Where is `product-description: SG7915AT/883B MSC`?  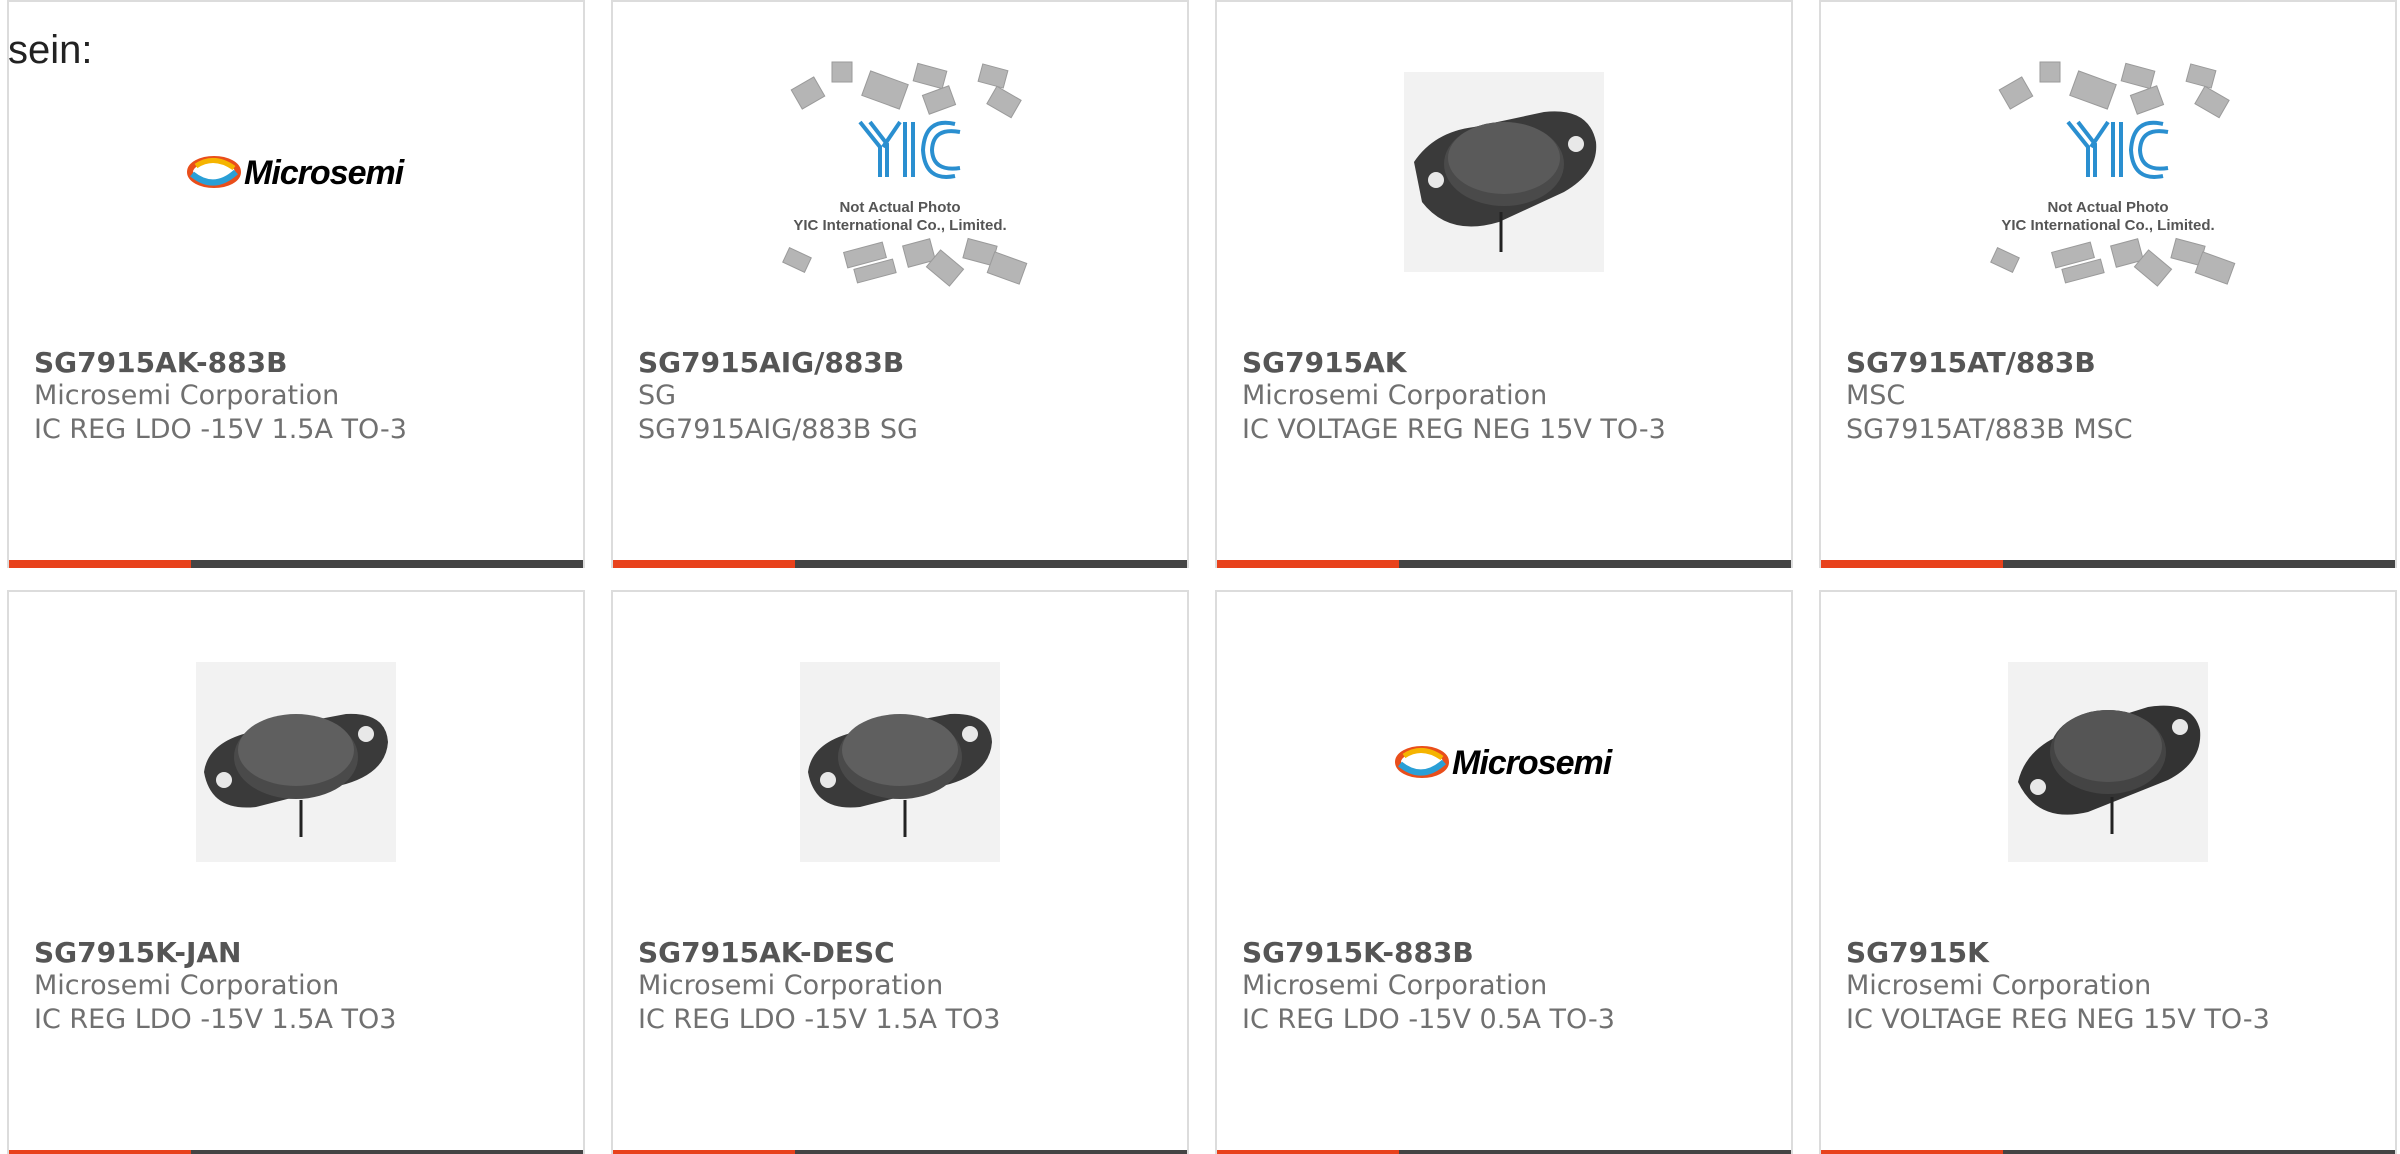
product-description: SG7915AT/883B MSC is located at coordinates (1989, 429).